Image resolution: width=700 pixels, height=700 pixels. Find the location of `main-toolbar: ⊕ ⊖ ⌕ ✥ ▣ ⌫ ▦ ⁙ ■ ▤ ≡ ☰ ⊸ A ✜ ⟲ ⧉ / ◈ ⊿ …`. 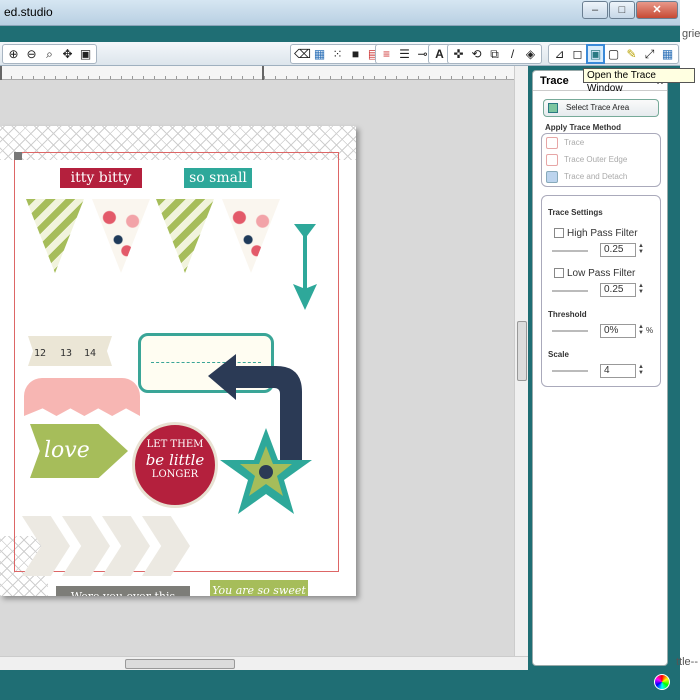

main-toolbar: ⊕ ⊖ ⌕ ✥ ▣ ⌫ ▦ ⁙ ■ ▤ ≡ ☰ ⊸ A ✜ ⟲ ⧉ / ◈ ⊿ … is located at coordinates (340, 54).